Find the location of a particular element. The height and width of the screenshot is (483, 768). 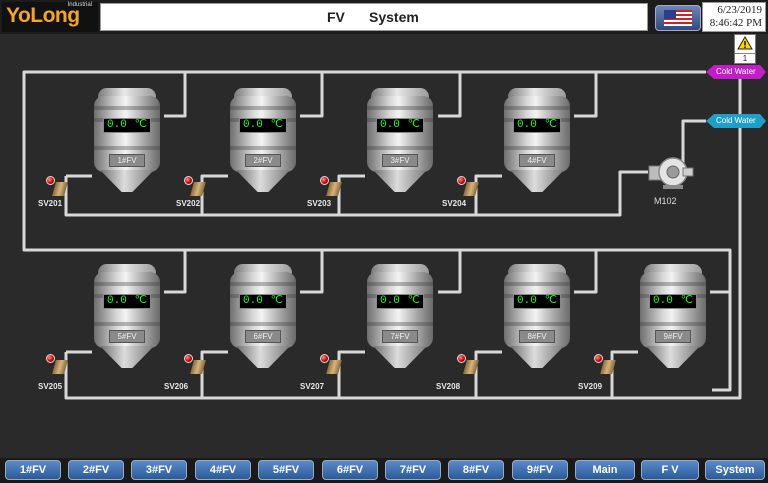

valve-sv209 is located at coordinates (607, 365).